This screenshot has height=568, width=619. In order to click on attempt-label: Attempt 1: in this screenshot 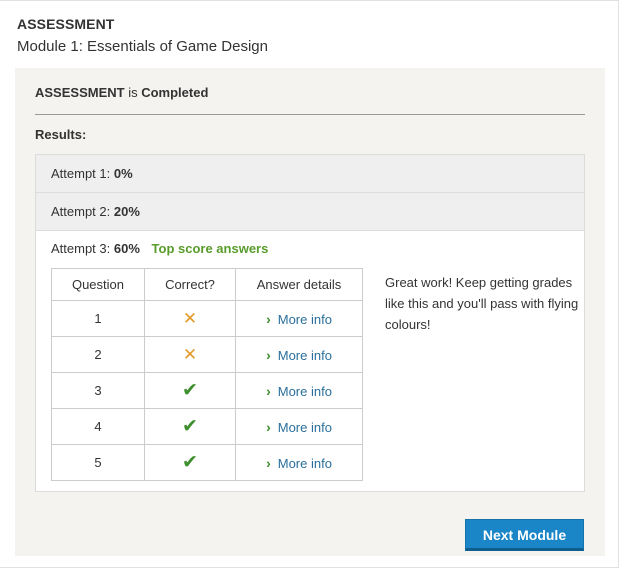, I will do `click(81, 173)`.